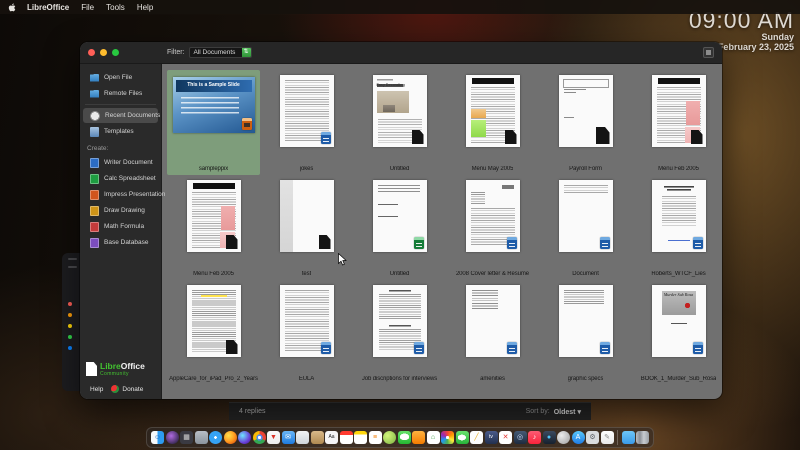  What do you see at coordinates (375, 437) in the screenshot?
I see `dock-reminders-icon: ≡` at bounding box center [375, 437].